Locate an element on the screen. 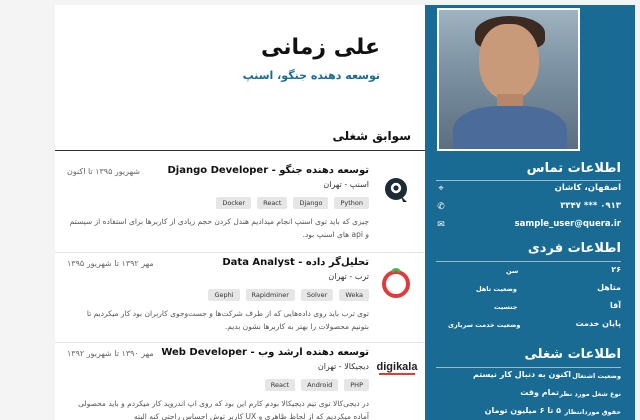 The height and width of the screenshot is (420, 640). job-tags: Weka Solver Rapidminer Gephi is located at coordinates (288, 295).